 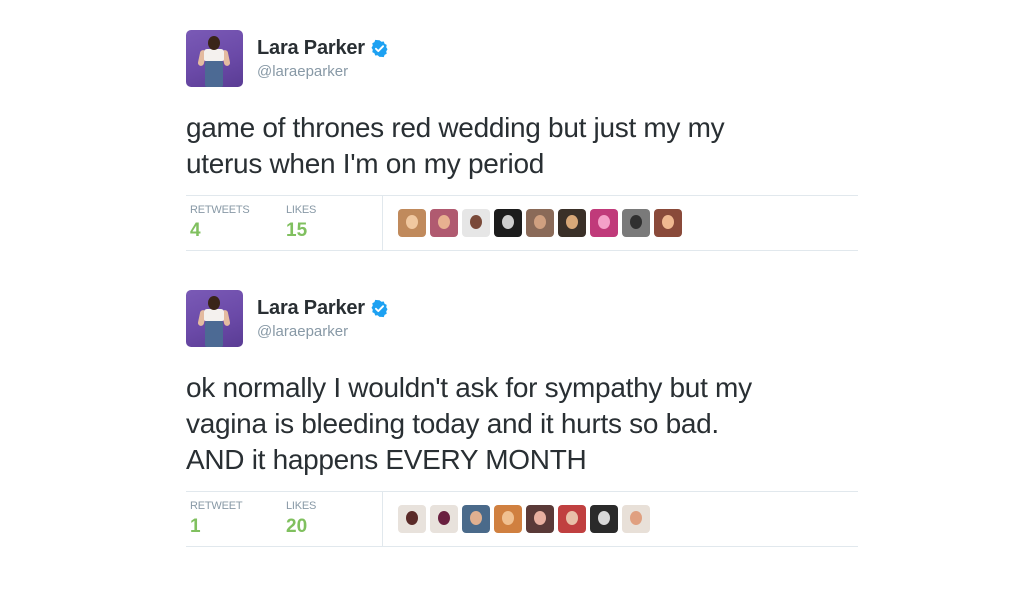 I want to click on retweets-count: 1, so click(x=195, y=526).